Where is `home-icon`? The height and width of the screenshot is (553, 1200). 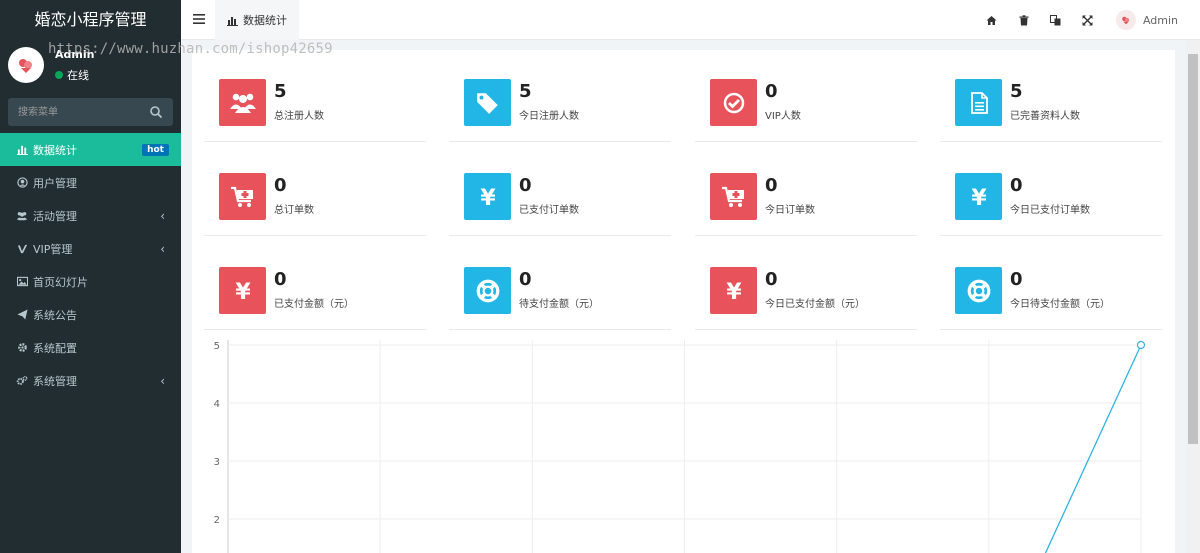
home-icon is located at coordinates (991, 20).